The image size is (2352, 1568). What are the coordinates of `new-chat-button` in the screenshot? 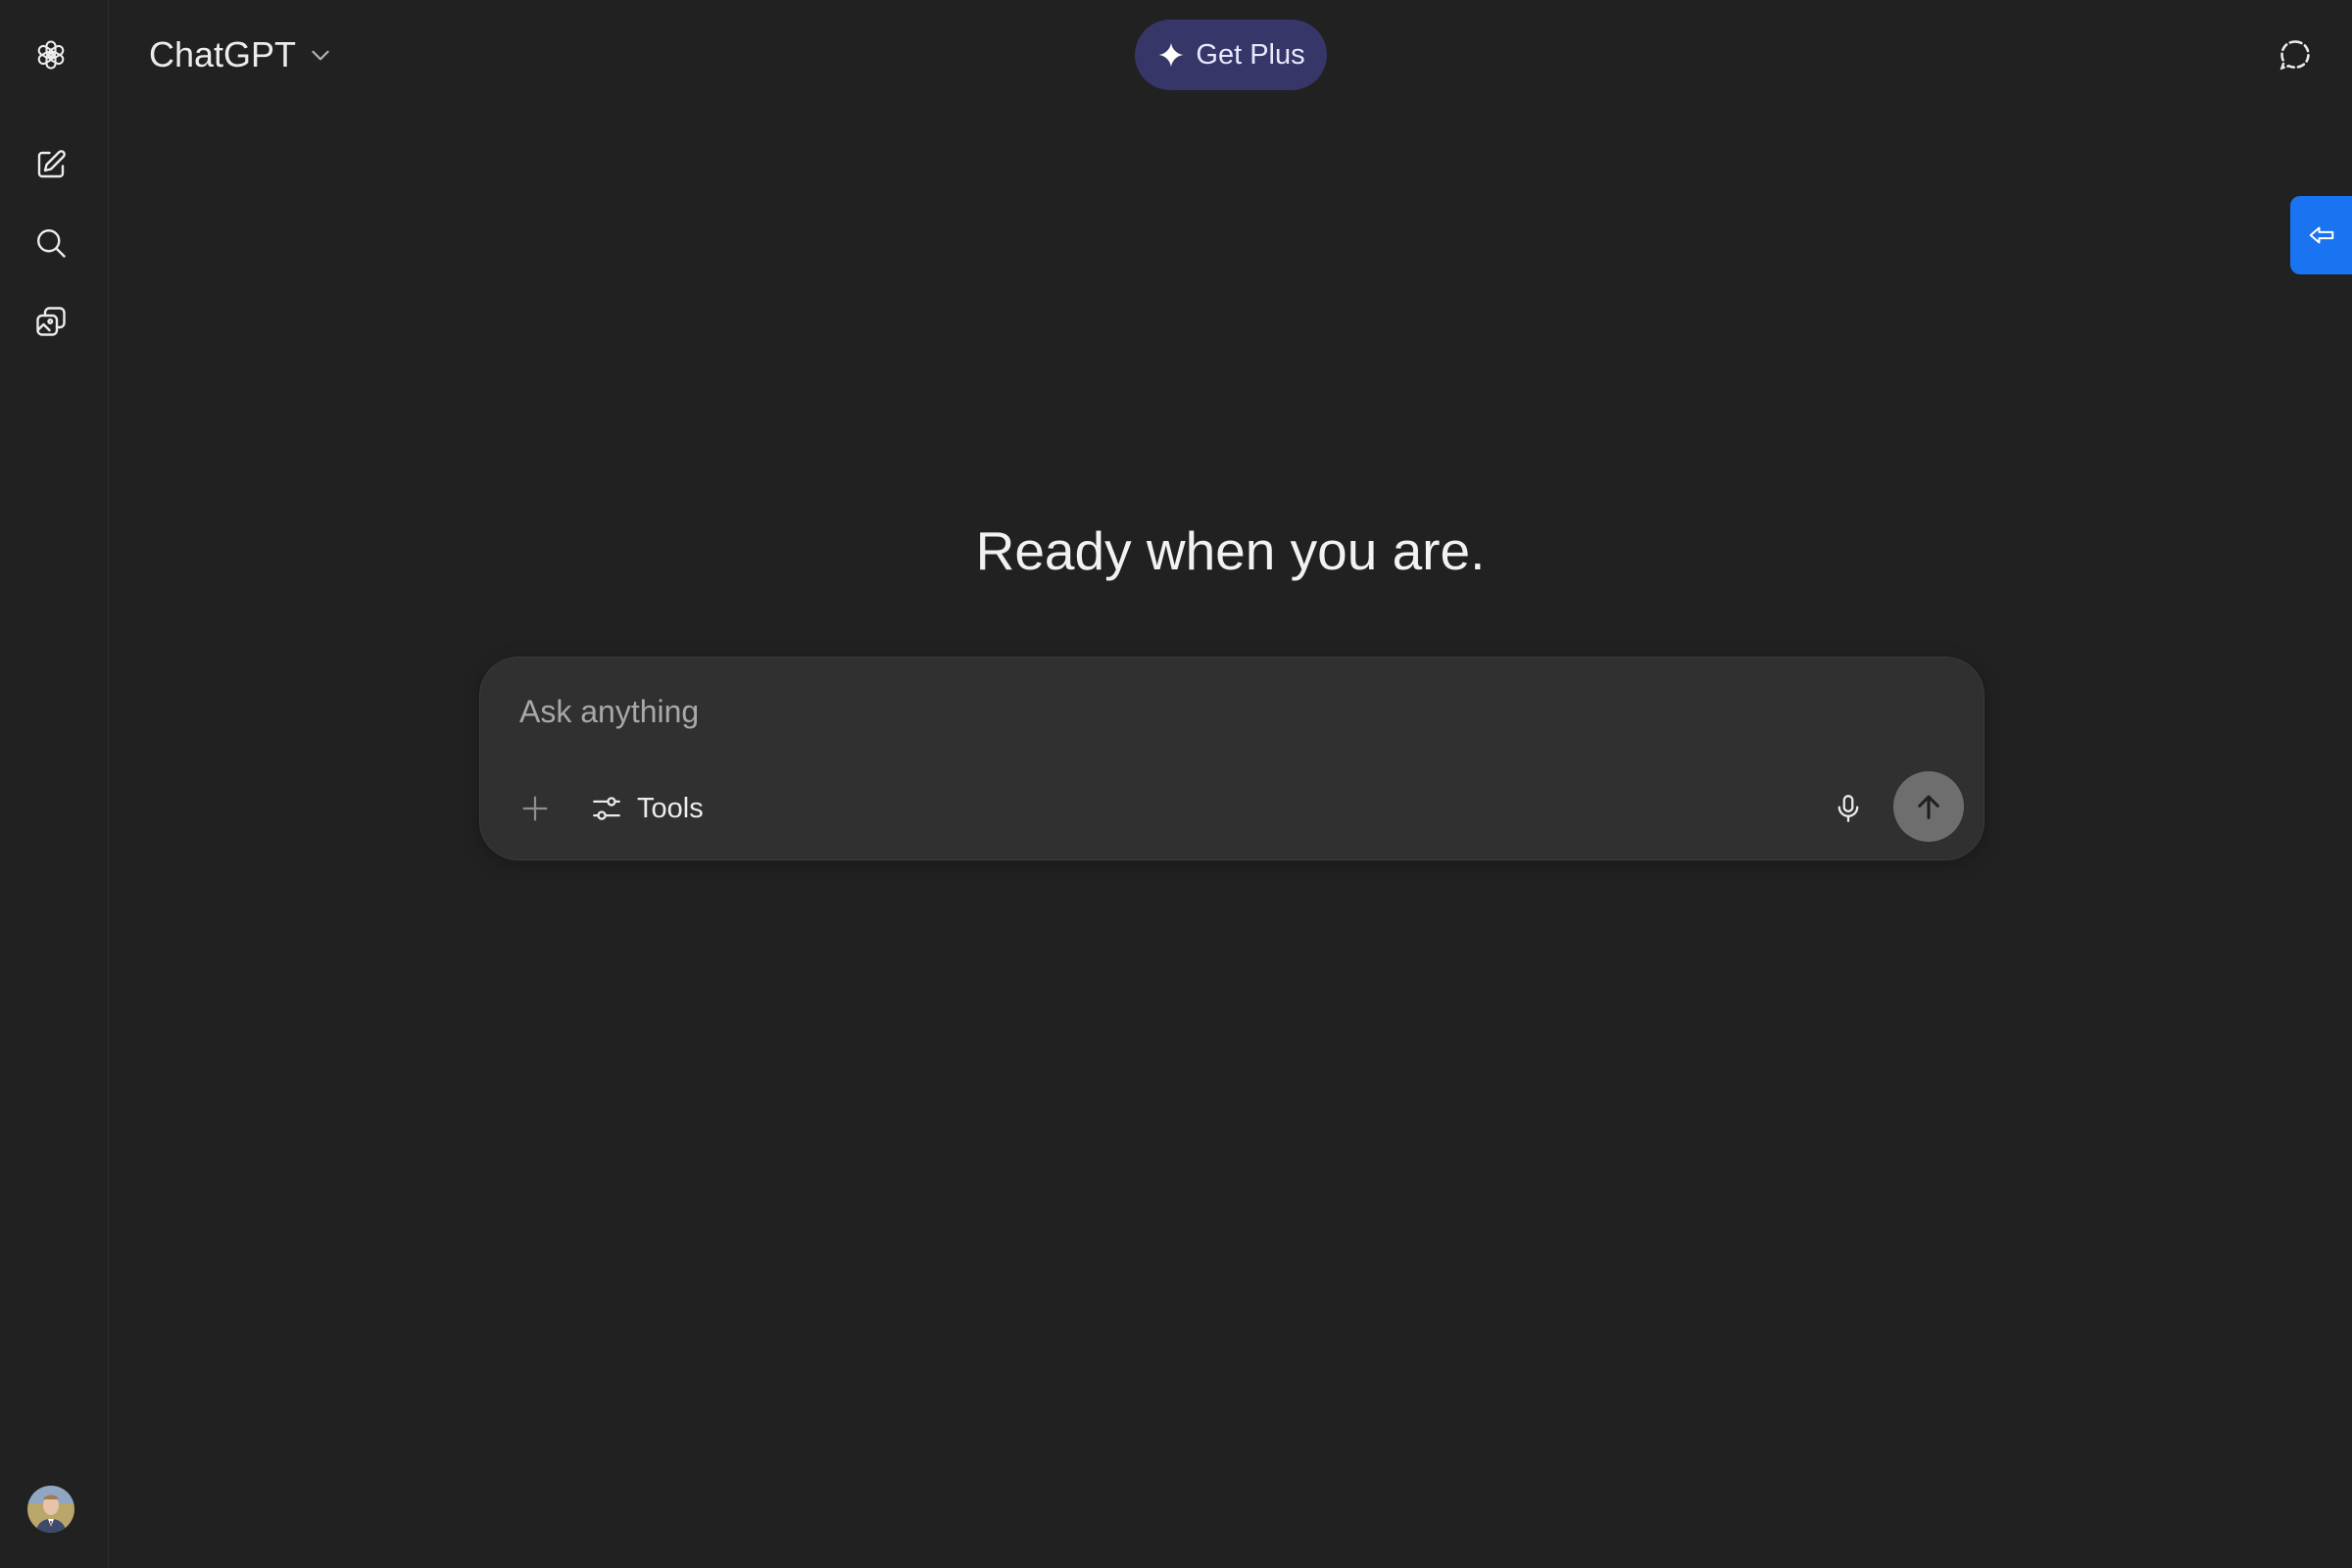 It's located at (50, 164).